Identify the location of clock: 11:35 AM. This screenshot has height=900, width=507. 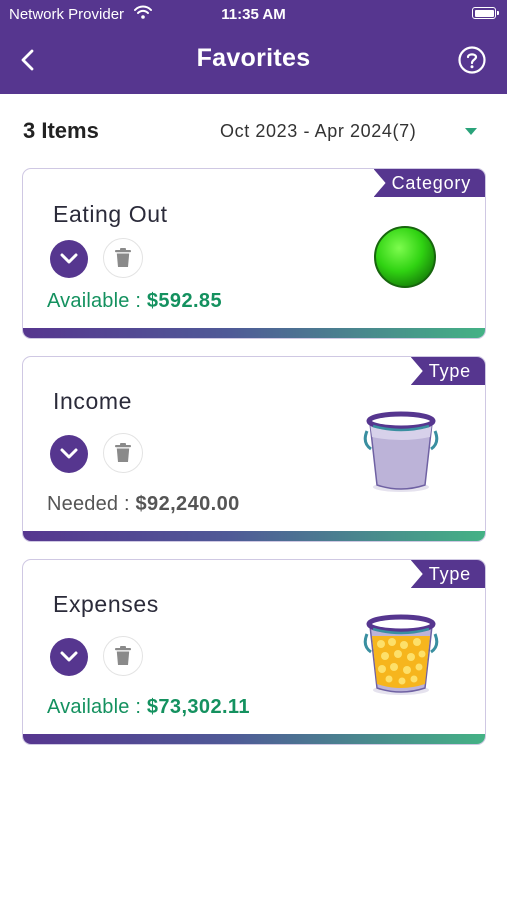
(253, 14).